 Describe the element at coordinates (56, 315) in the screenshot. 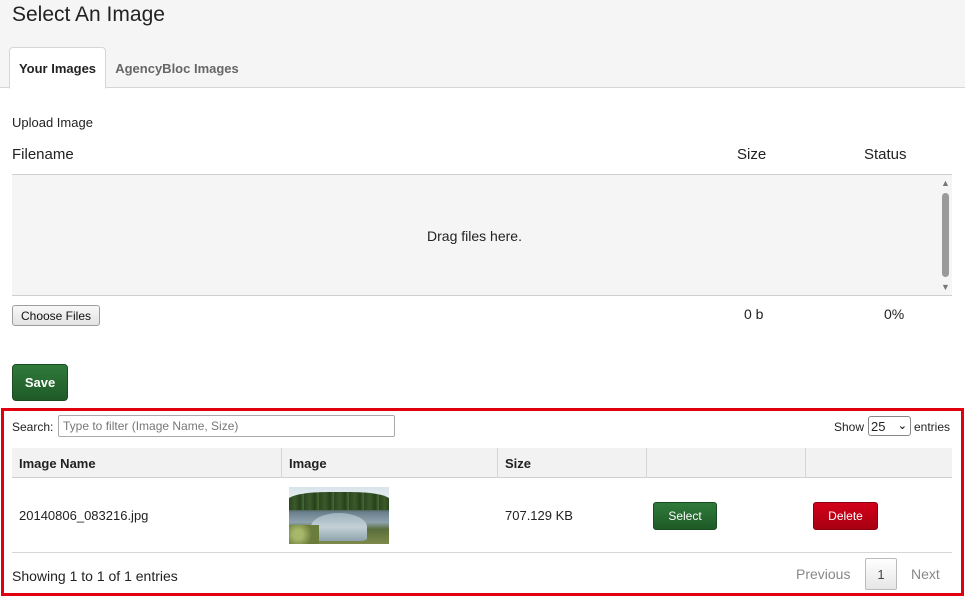

I see `choose-files-button: Choose Files` at that location.